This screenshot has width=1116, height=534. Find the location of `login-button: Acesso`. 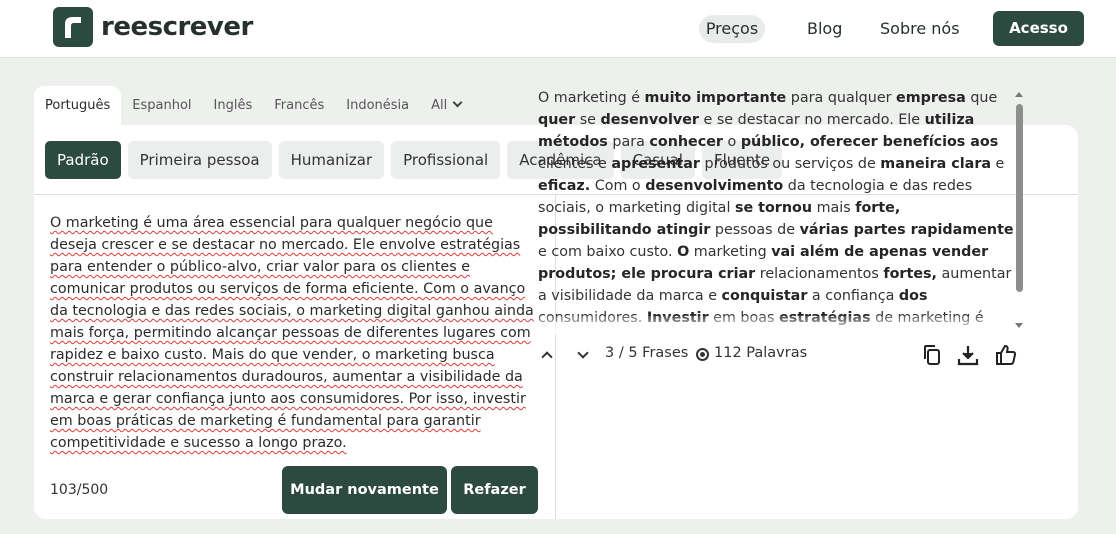

login-button: Acesso is located at coordinates (1038, 28).